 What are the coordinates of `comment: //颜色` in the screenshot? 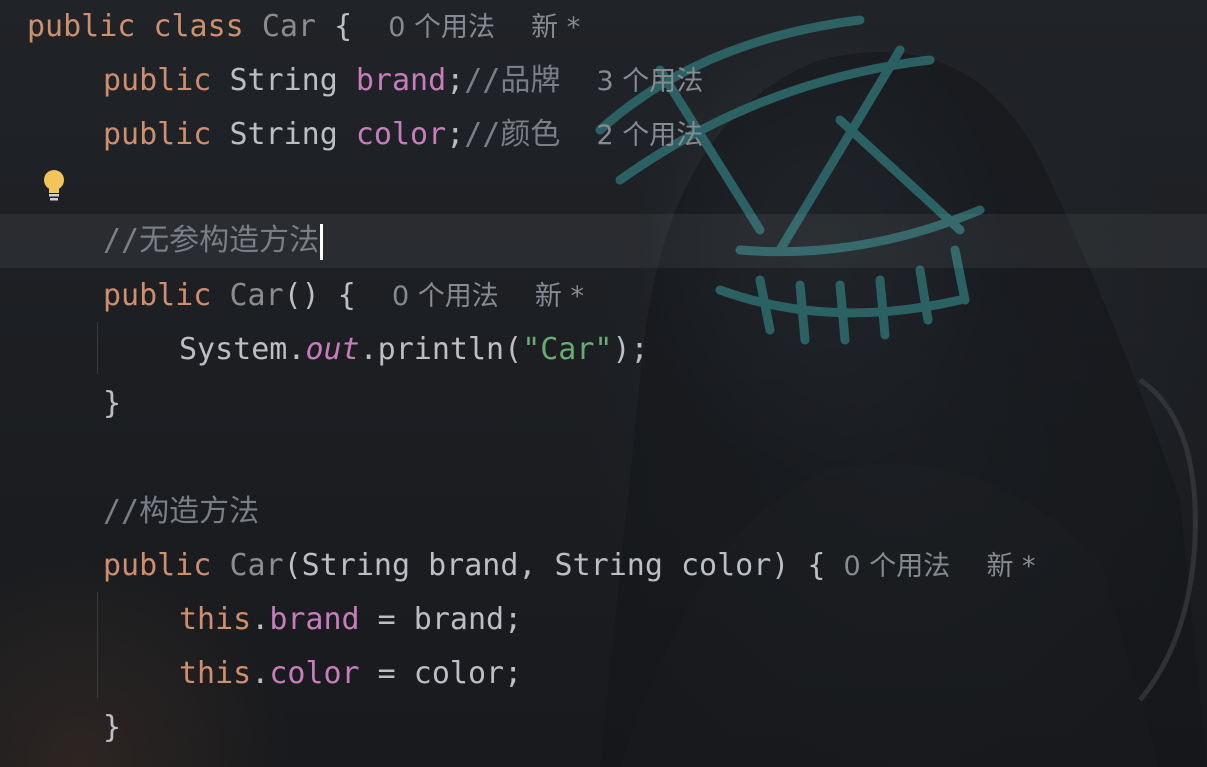 It's located at (512, 134).